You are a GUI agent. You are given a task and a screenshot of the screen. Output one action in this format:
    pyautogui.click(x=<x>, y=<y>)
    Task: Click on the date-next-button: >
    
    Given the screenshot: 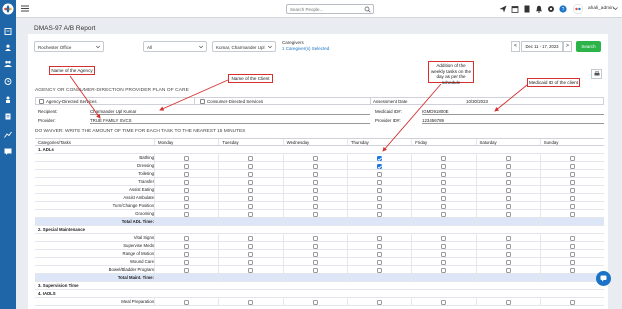 What is the action you would take?
    pyautogui.click(x=567, y=46)
    